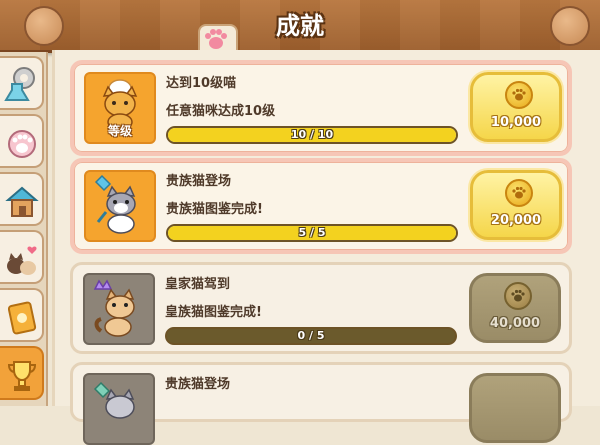 The width and height of the screenshot is (600, 445). I want to click on tab-tickets, so click(22, 315).